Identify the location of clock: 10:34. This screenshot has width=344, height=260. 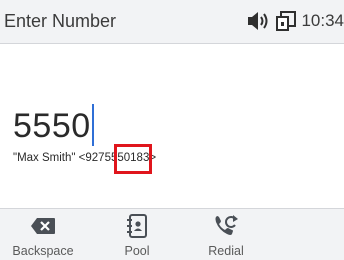
(322, 20).